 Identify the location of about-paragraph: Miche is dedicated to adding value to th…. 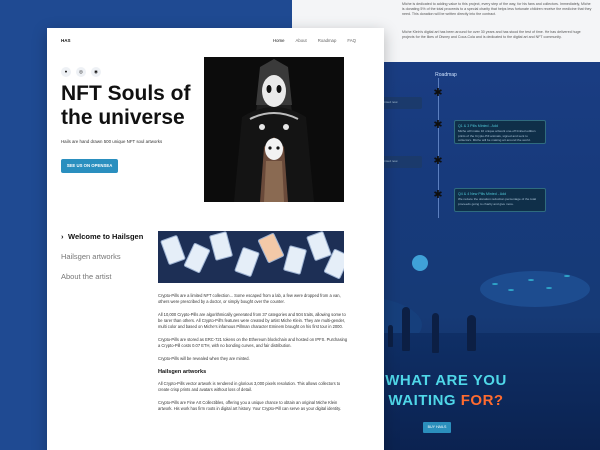
(497, 9).